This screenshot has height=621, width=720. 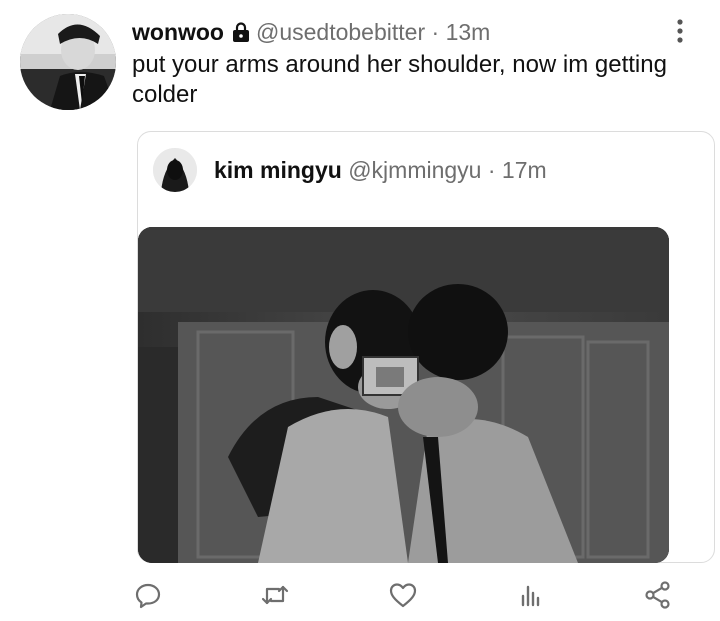 What do you see at coordinates (658, 595) in the screenshot?
I see `share-icon` at bounding box center [658, 595].